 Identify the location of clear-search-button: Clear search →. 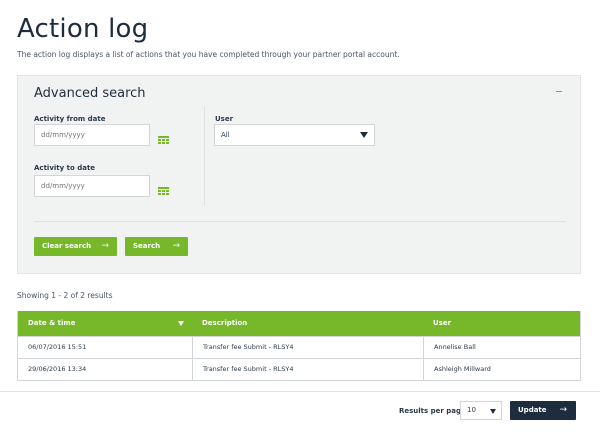
(75, 246).